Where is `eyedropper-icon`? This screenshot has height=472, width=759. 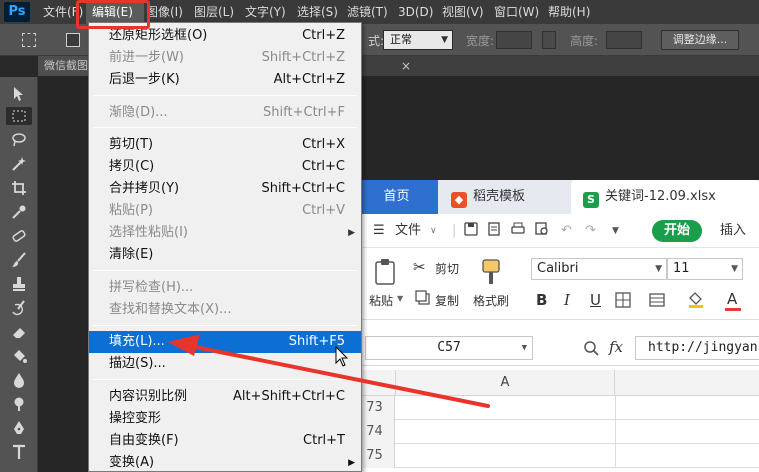
eyedropper-icon is located at coordinates (19, 212).